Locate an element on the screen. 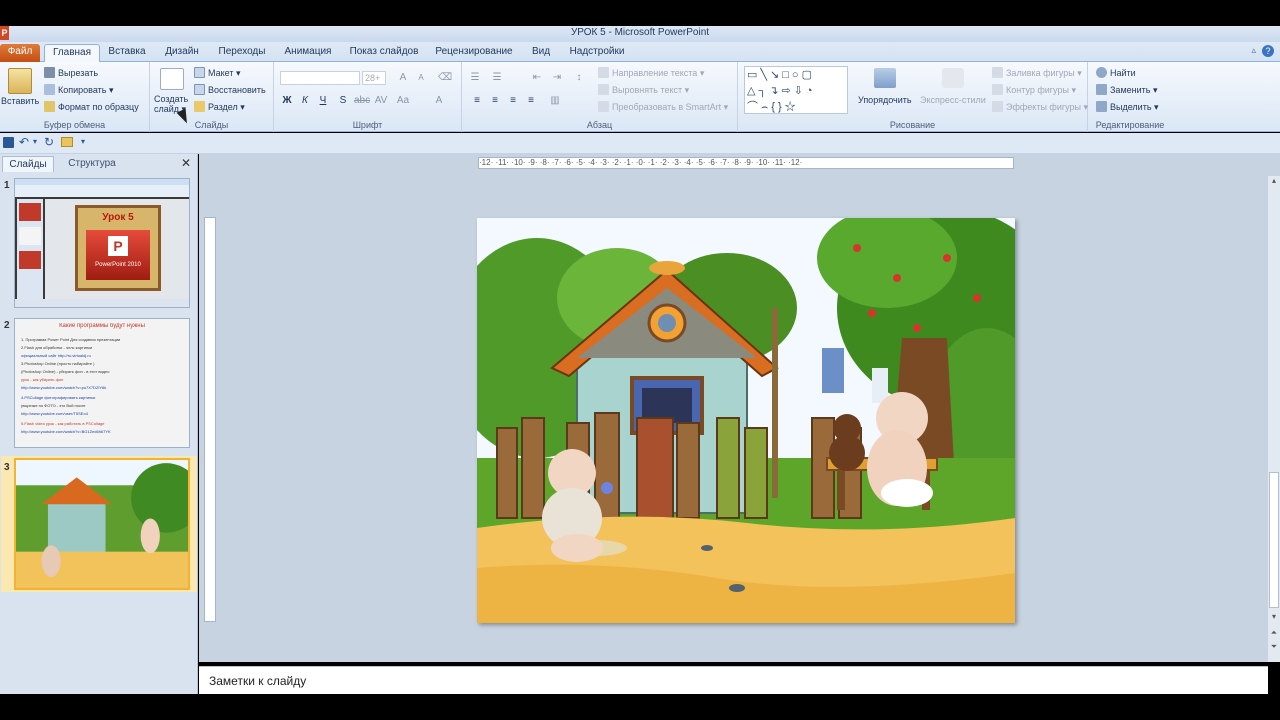 The image size is (1280, 720). shrink-font-icon: A is located at coordinates (421, 78).